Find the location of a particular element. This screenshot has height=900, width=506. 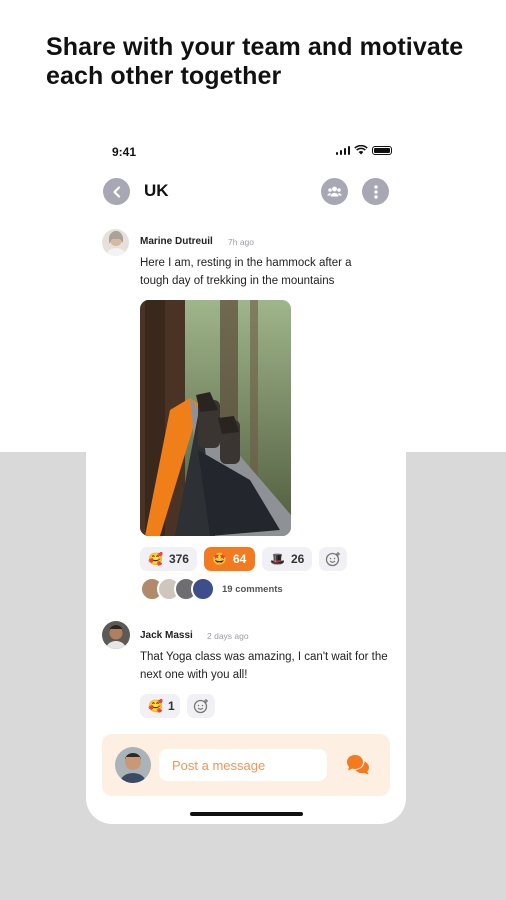

avatar is located at coordinates (203, 589).